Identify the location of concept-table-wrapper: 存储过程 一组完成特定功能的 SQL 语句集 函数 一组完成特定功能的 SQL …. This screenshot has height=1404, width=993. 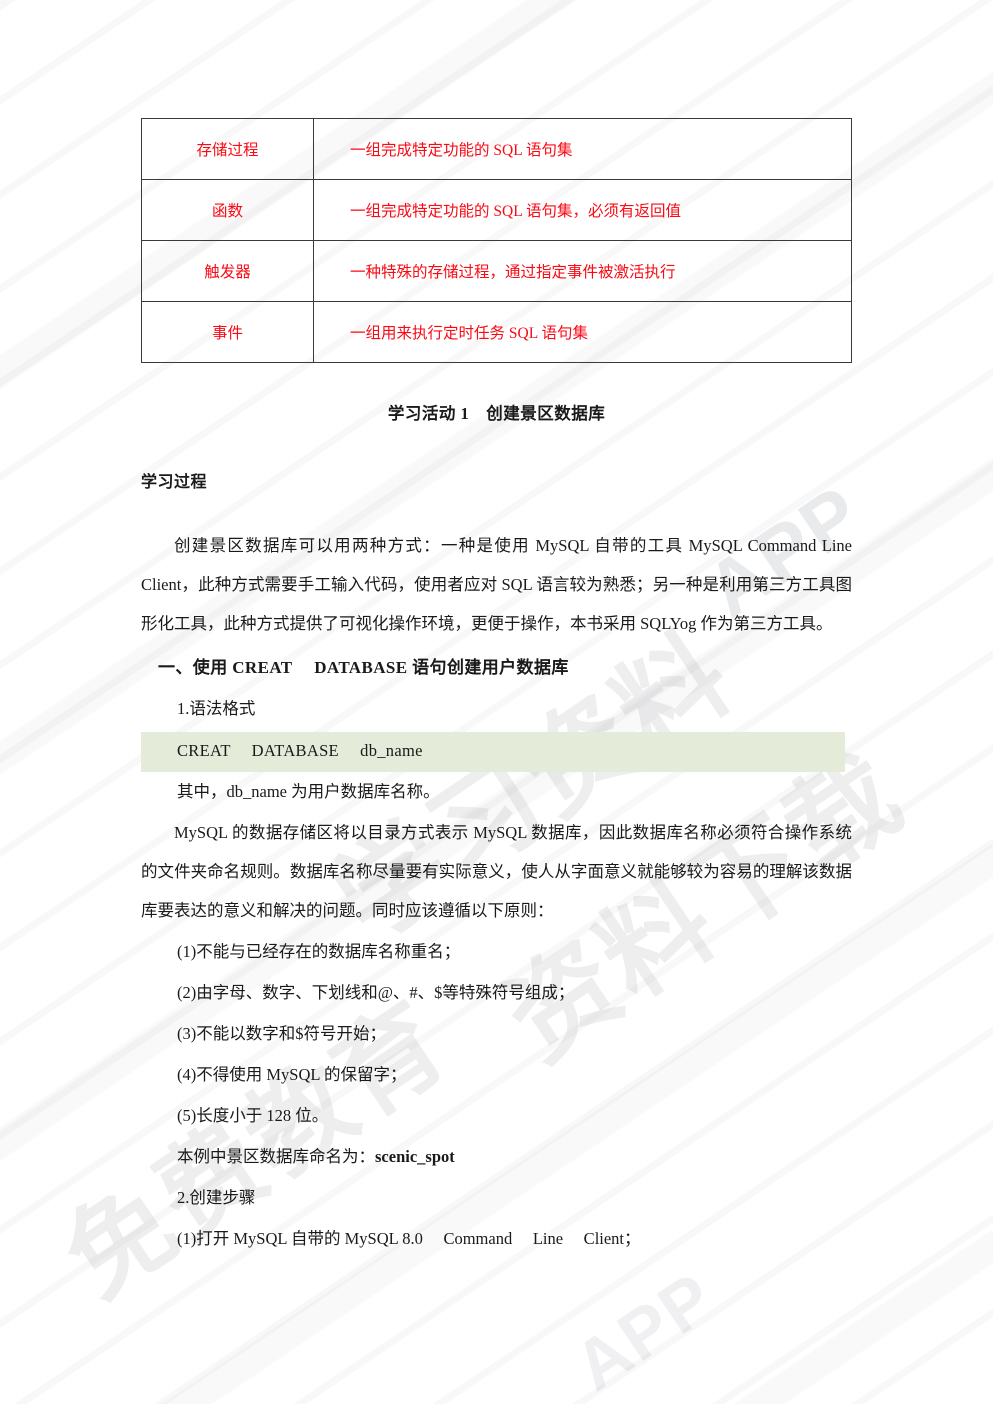
(496, 240).